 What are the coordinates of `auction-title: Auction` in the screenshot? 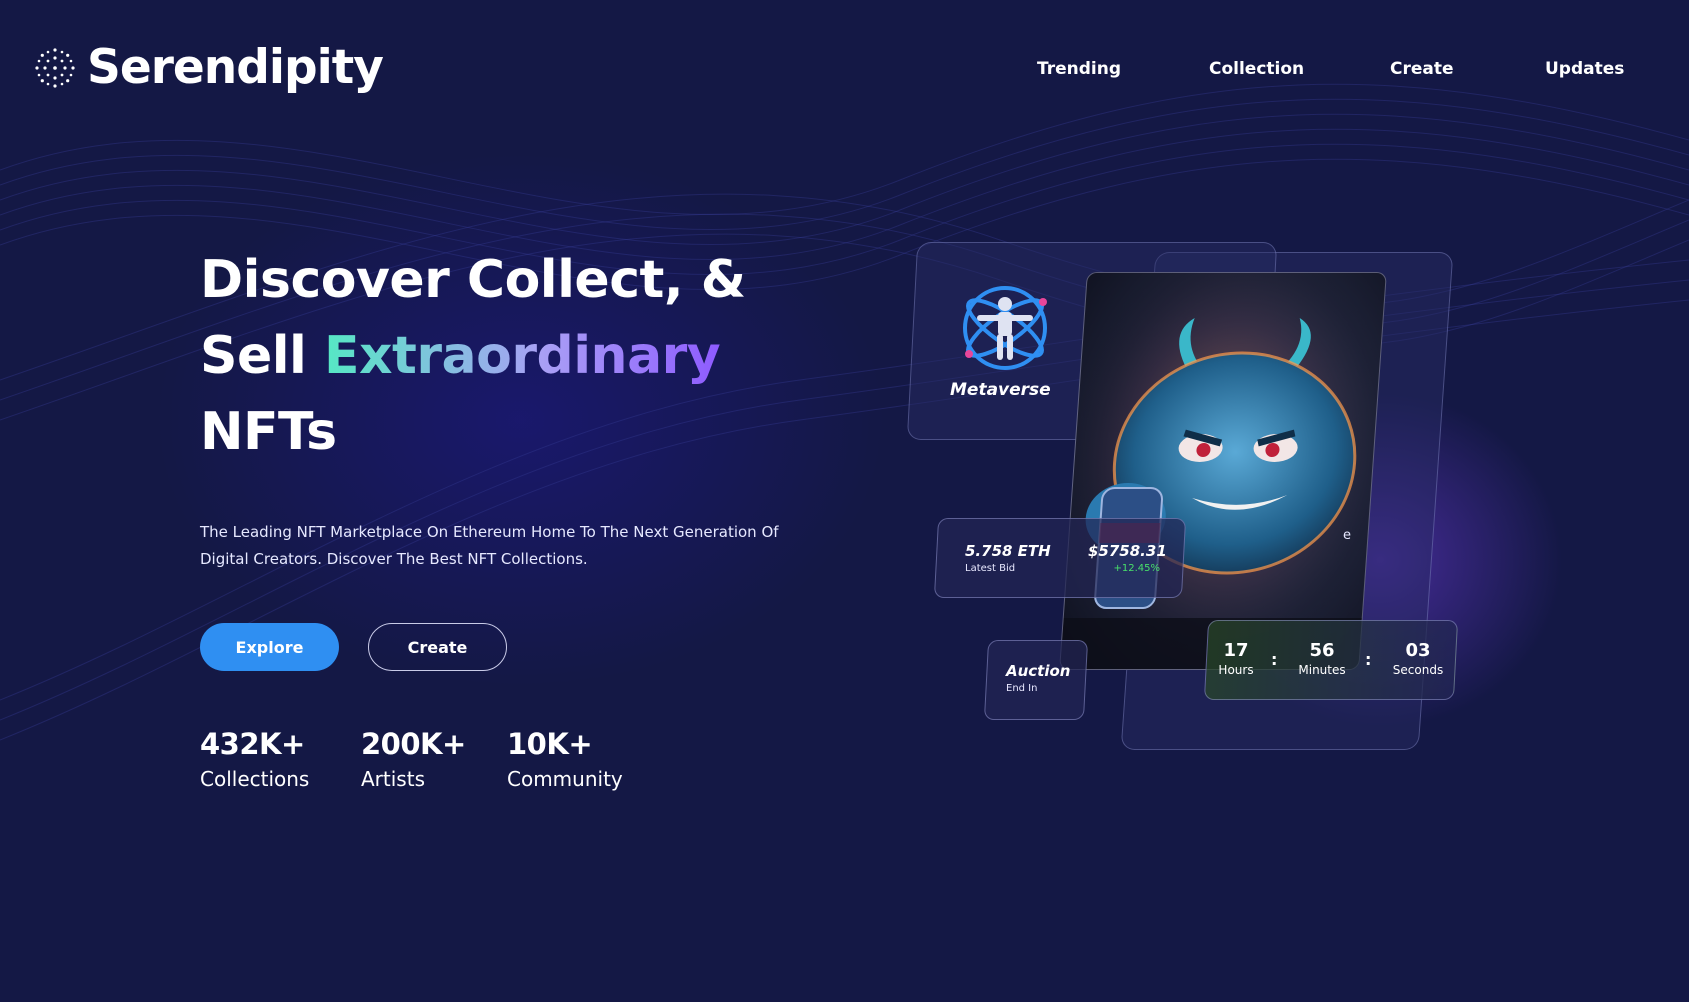 It's located at (1038, 671).